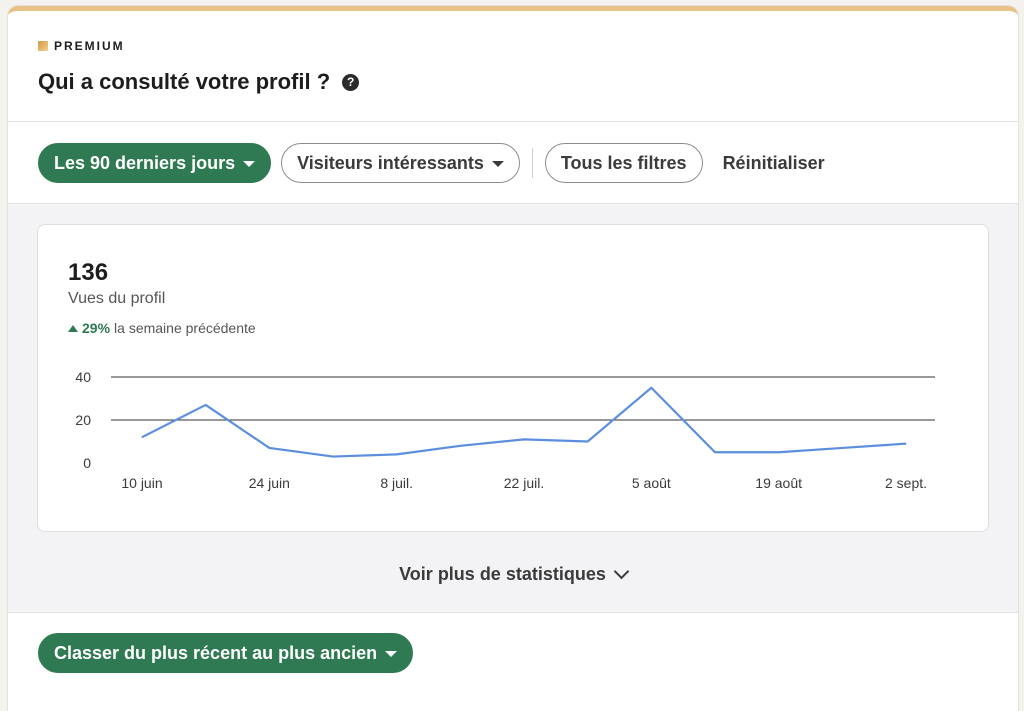 The width and height of the screenshot is (1024, 711). I want to click on y-tick-label: 40, so click(83, 377).